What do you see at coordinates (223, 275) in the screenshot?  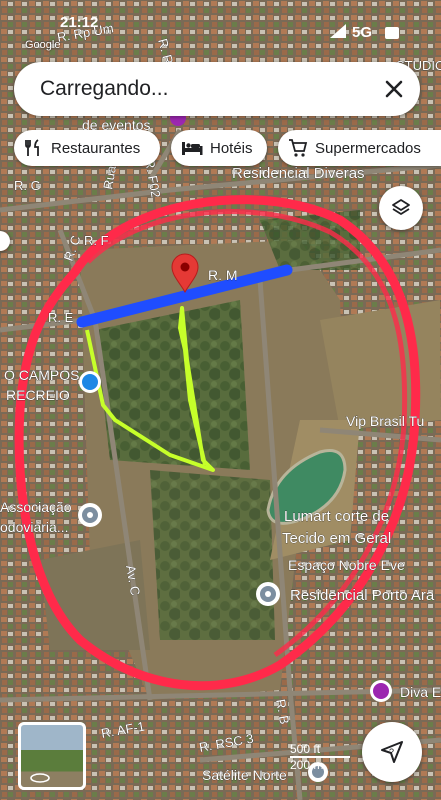 I see `street-label: R. M` at bounding box center [223, 275].